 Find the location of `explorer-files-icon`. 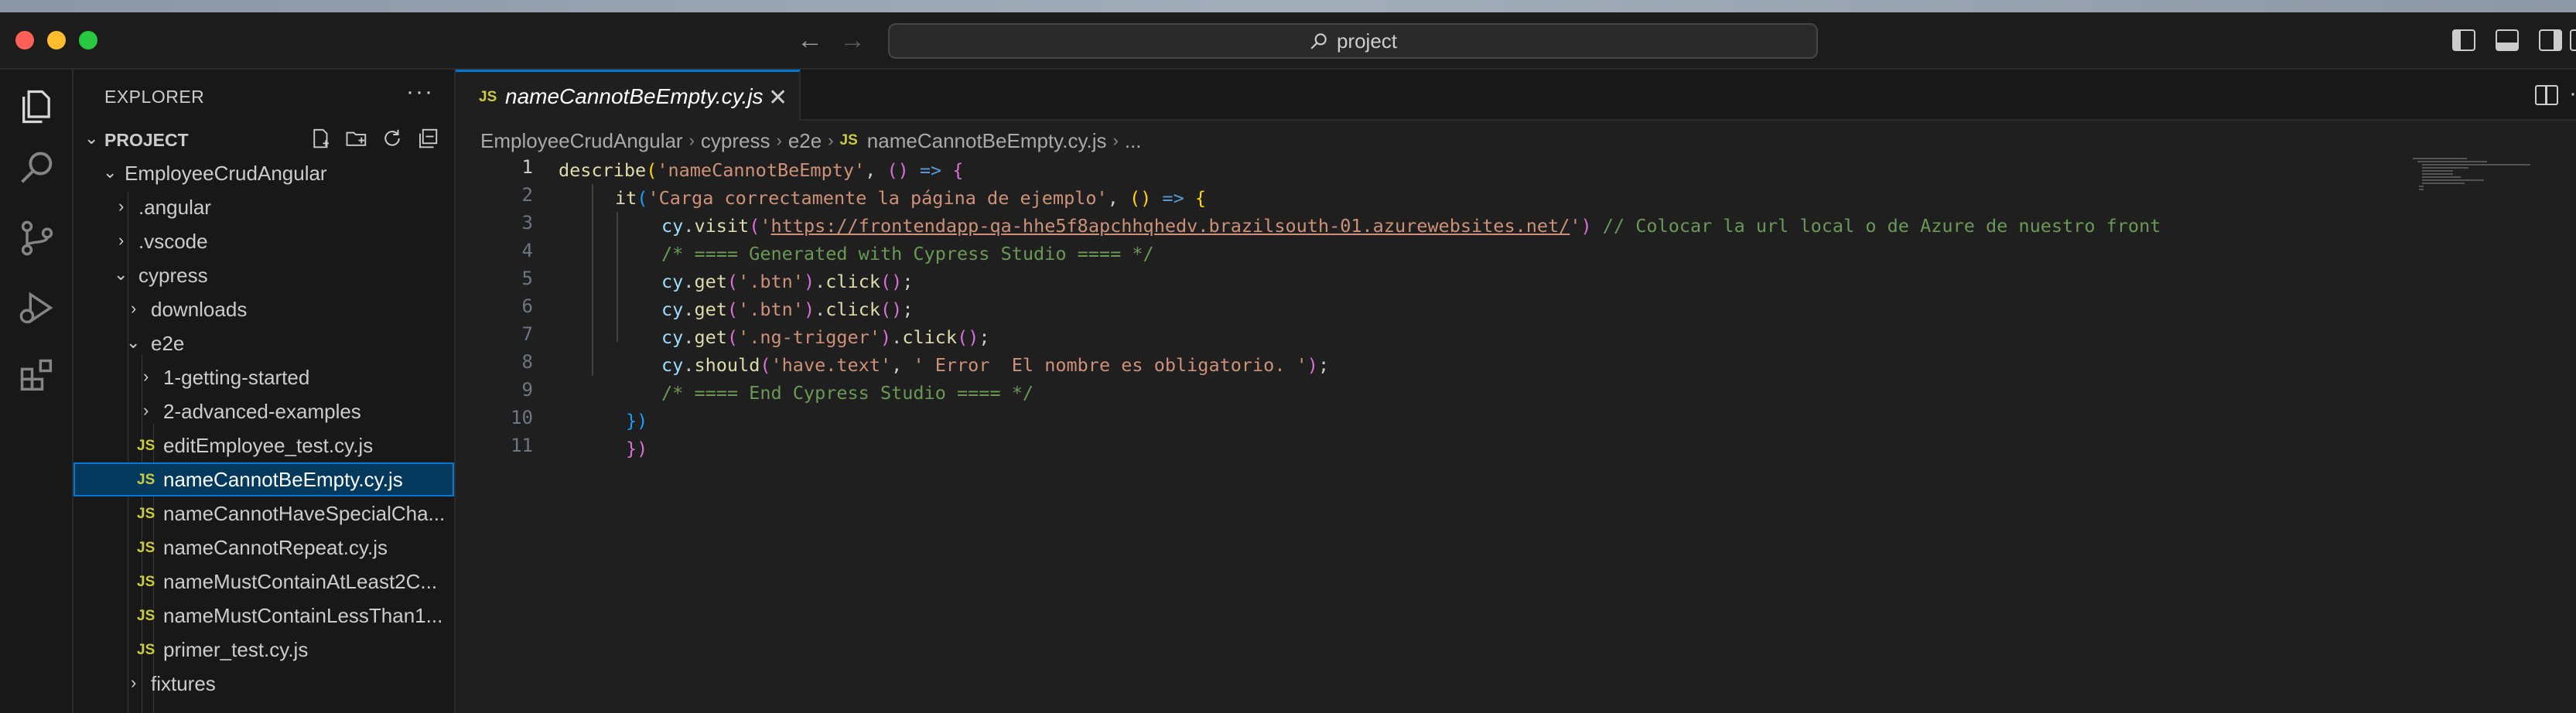

explorer-files-icon is located at coordinates (37, 107).